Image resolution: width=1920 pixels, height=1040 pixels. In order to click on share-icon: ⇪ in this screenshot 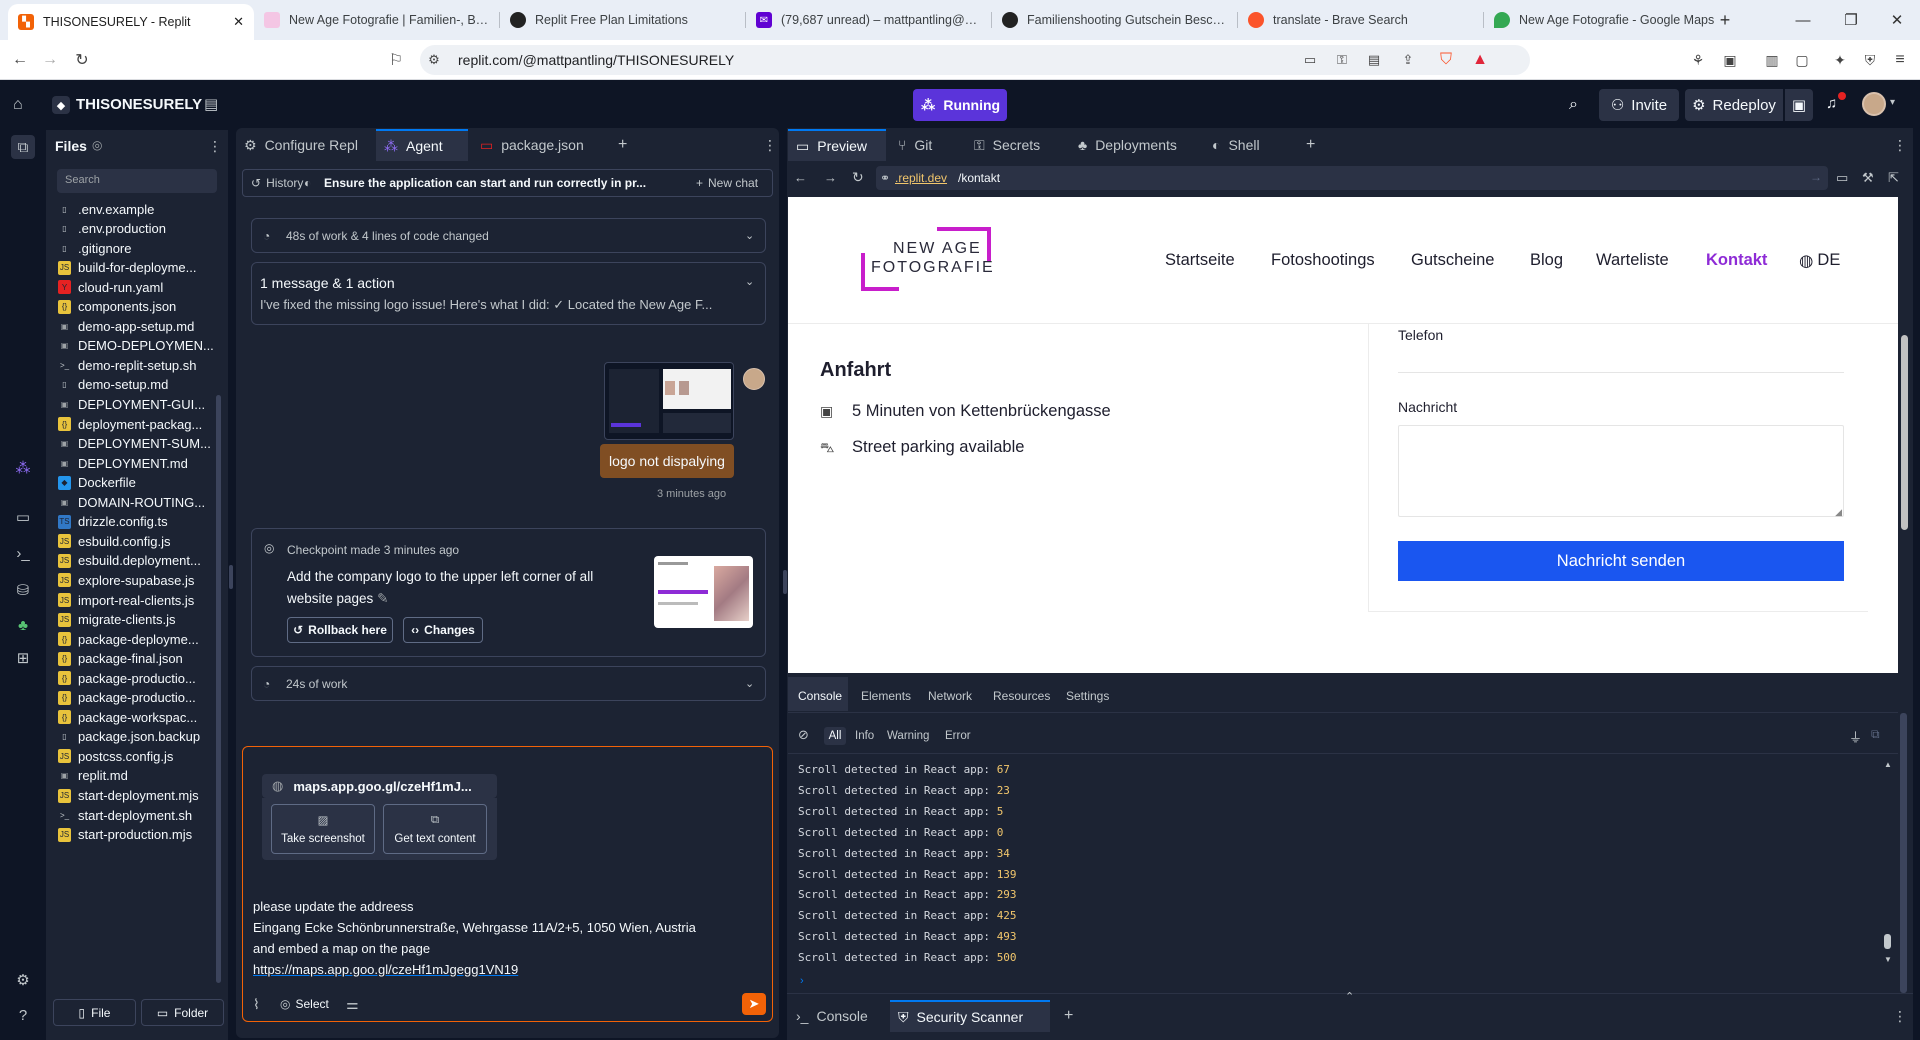, I will do `click(1408, 60)`.